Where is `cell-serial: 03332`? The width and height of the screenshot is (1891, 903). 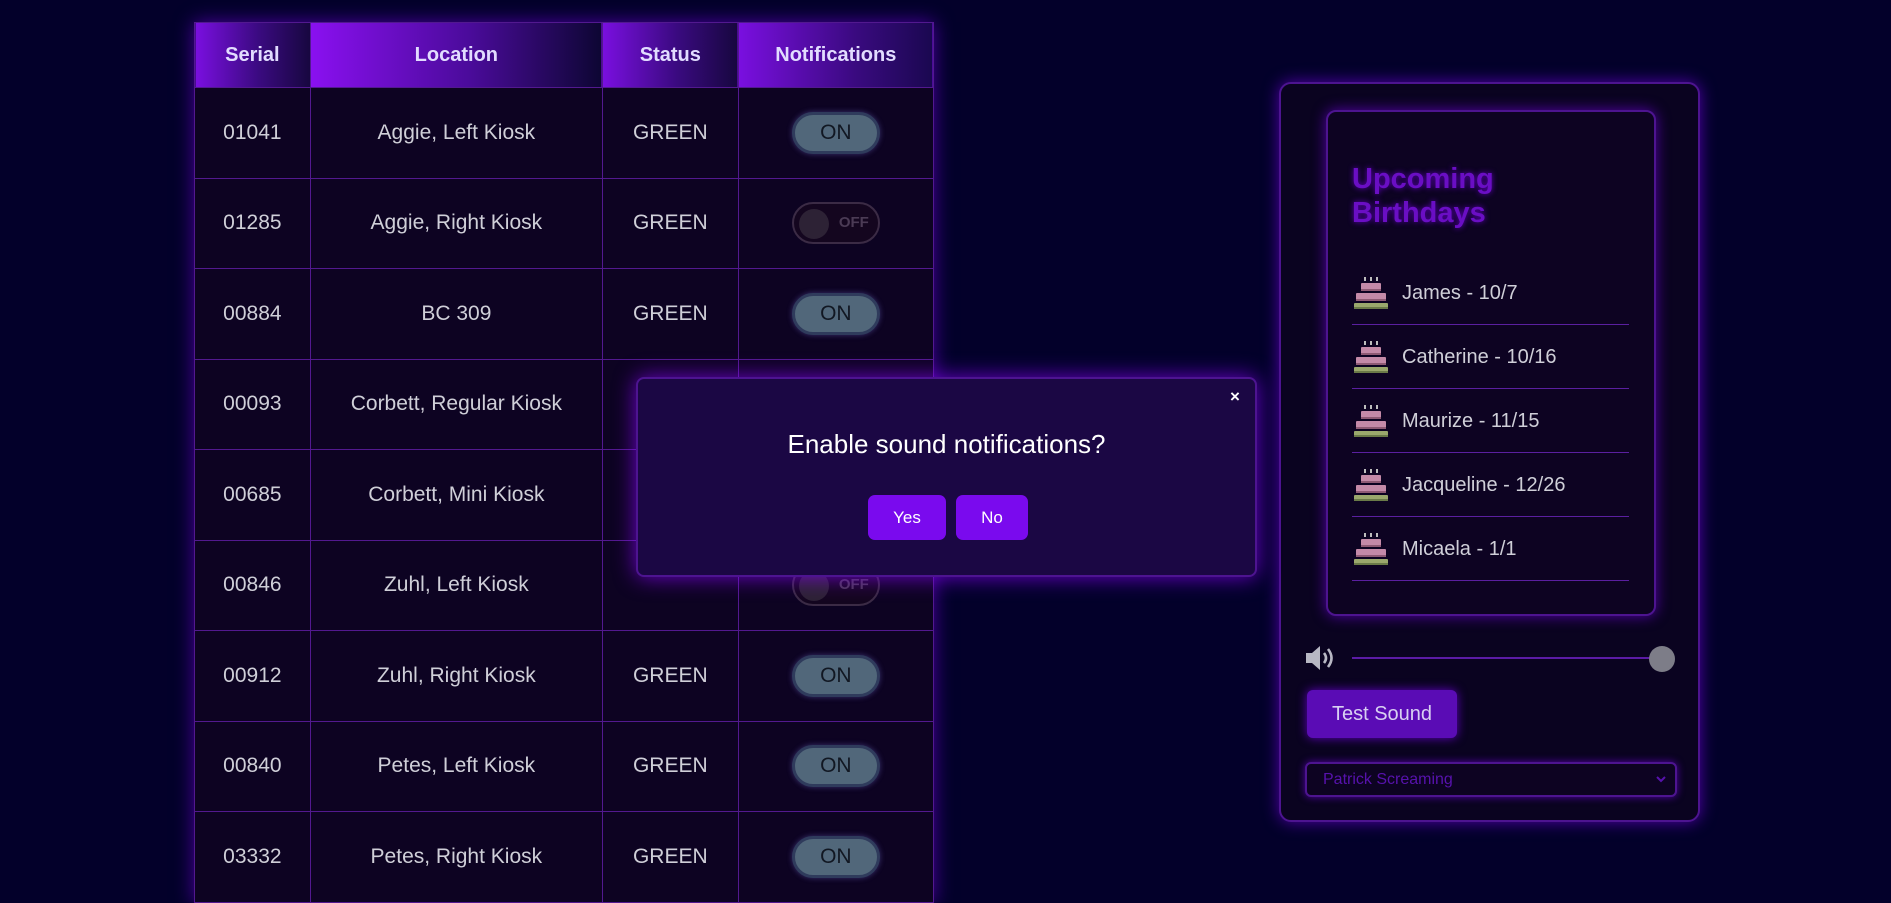
cell-serial: 03332 is located at coordinates (252, 857).